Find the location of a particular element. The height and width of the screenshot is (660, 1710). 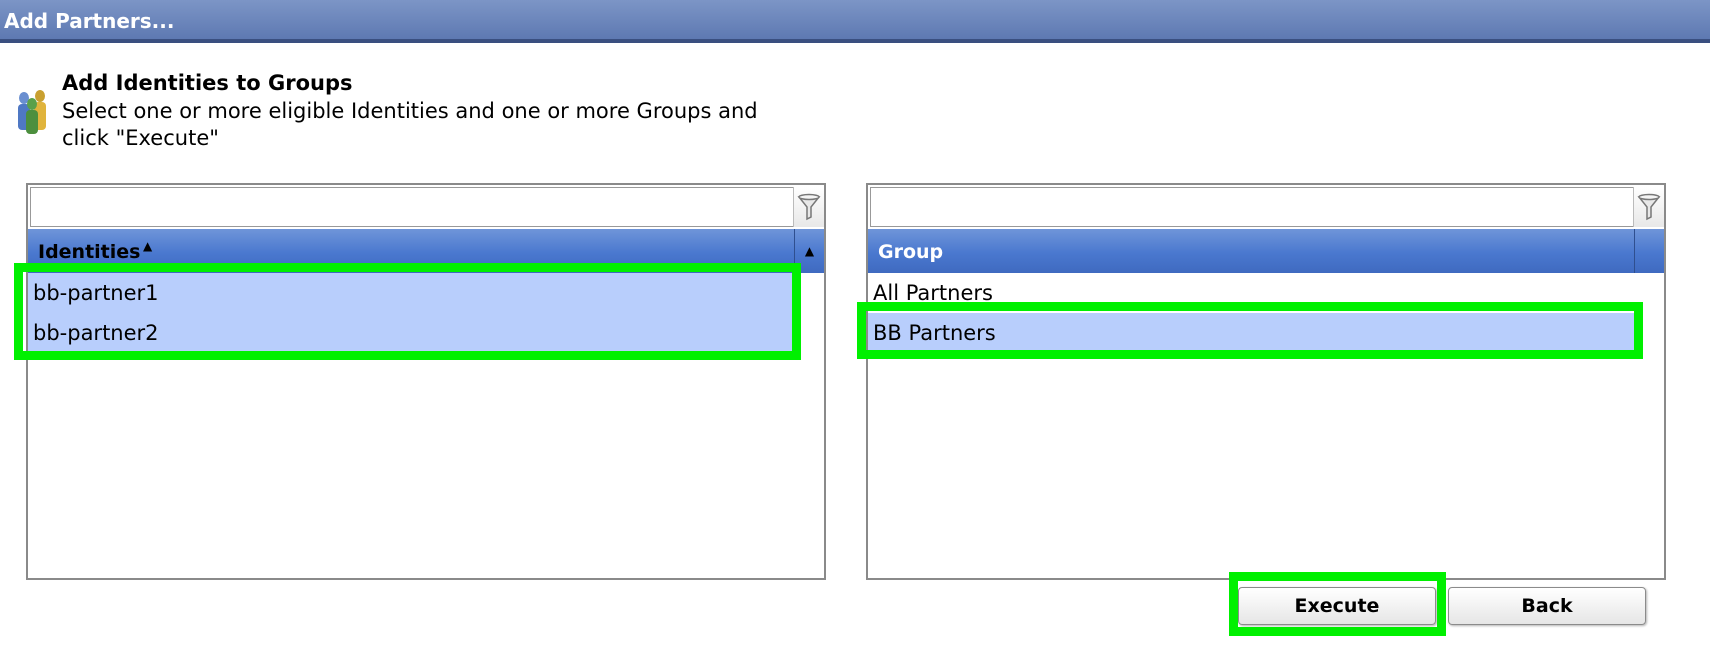

list-item: bb-partner2 is located at coordinates (410, 333).